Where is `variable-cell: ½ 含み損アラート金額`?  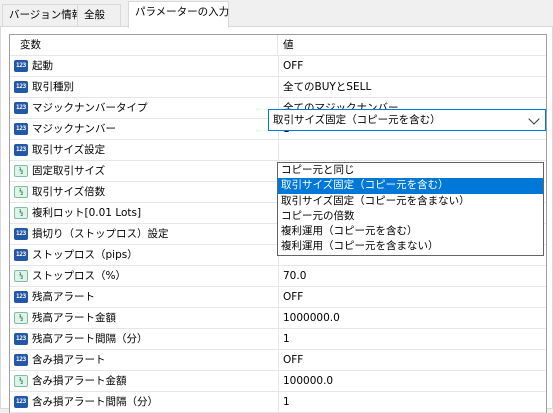 variable-cell: ½ 含み損アラート金額 is located at coordinates (144, 381).